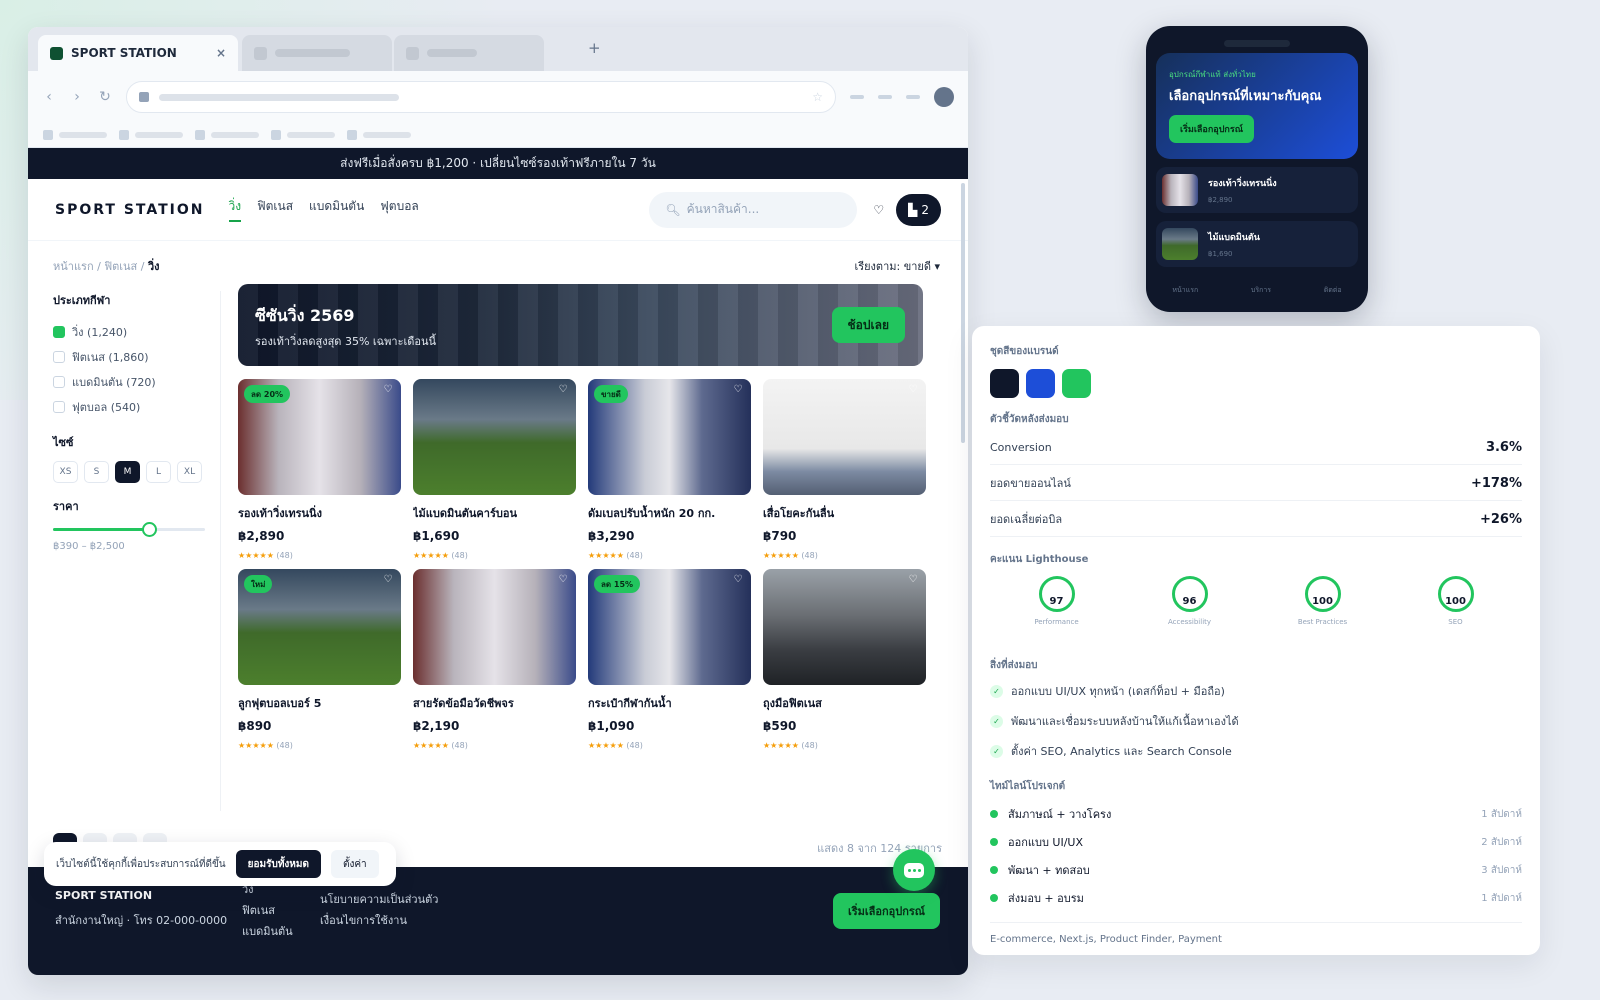 The width and height of the screenshot is (1600, 1000). Describe the element at coordinates (221, 53) in the screenshot. I see `tab-close-icon: ×` at that location.